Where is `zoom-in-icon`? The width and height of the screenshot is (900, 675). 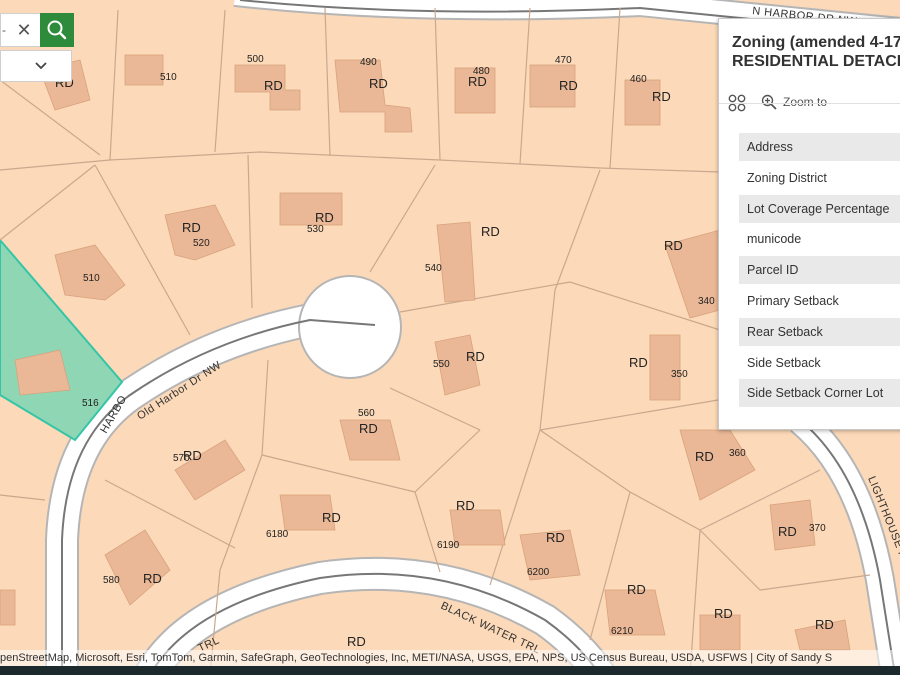
zoom-in-icon is located at coordinates (769, 102).